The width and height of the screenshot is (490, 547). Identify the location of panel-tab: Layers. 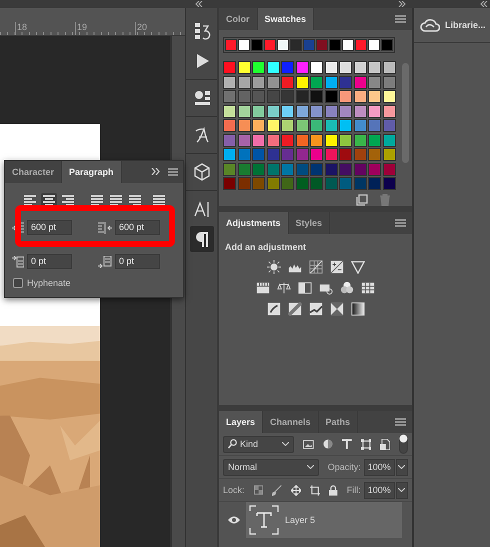
(241, 422).